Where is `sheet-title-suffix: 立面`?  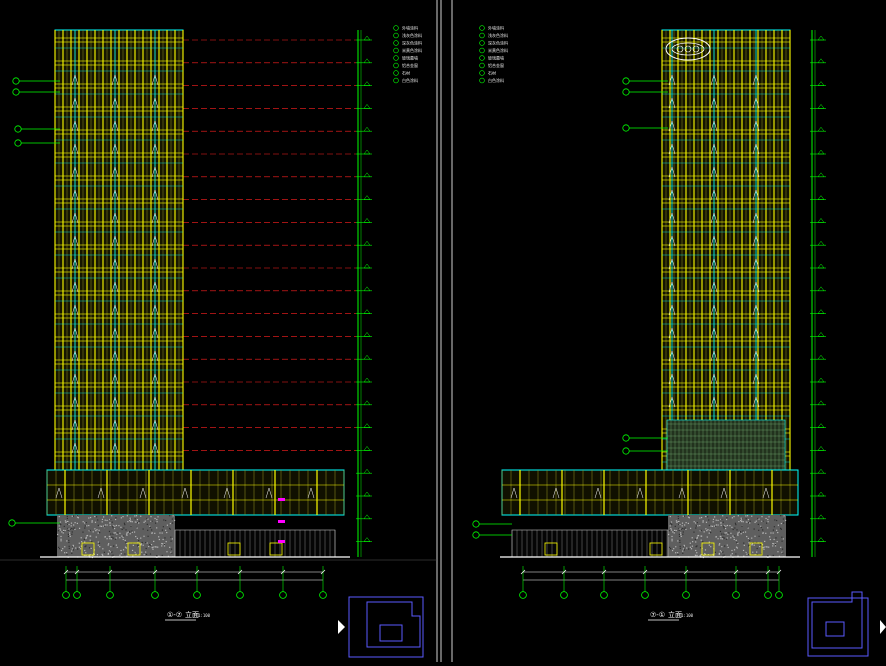
sheet-title-suffix: 立面 is located at coordinates (675, 614).